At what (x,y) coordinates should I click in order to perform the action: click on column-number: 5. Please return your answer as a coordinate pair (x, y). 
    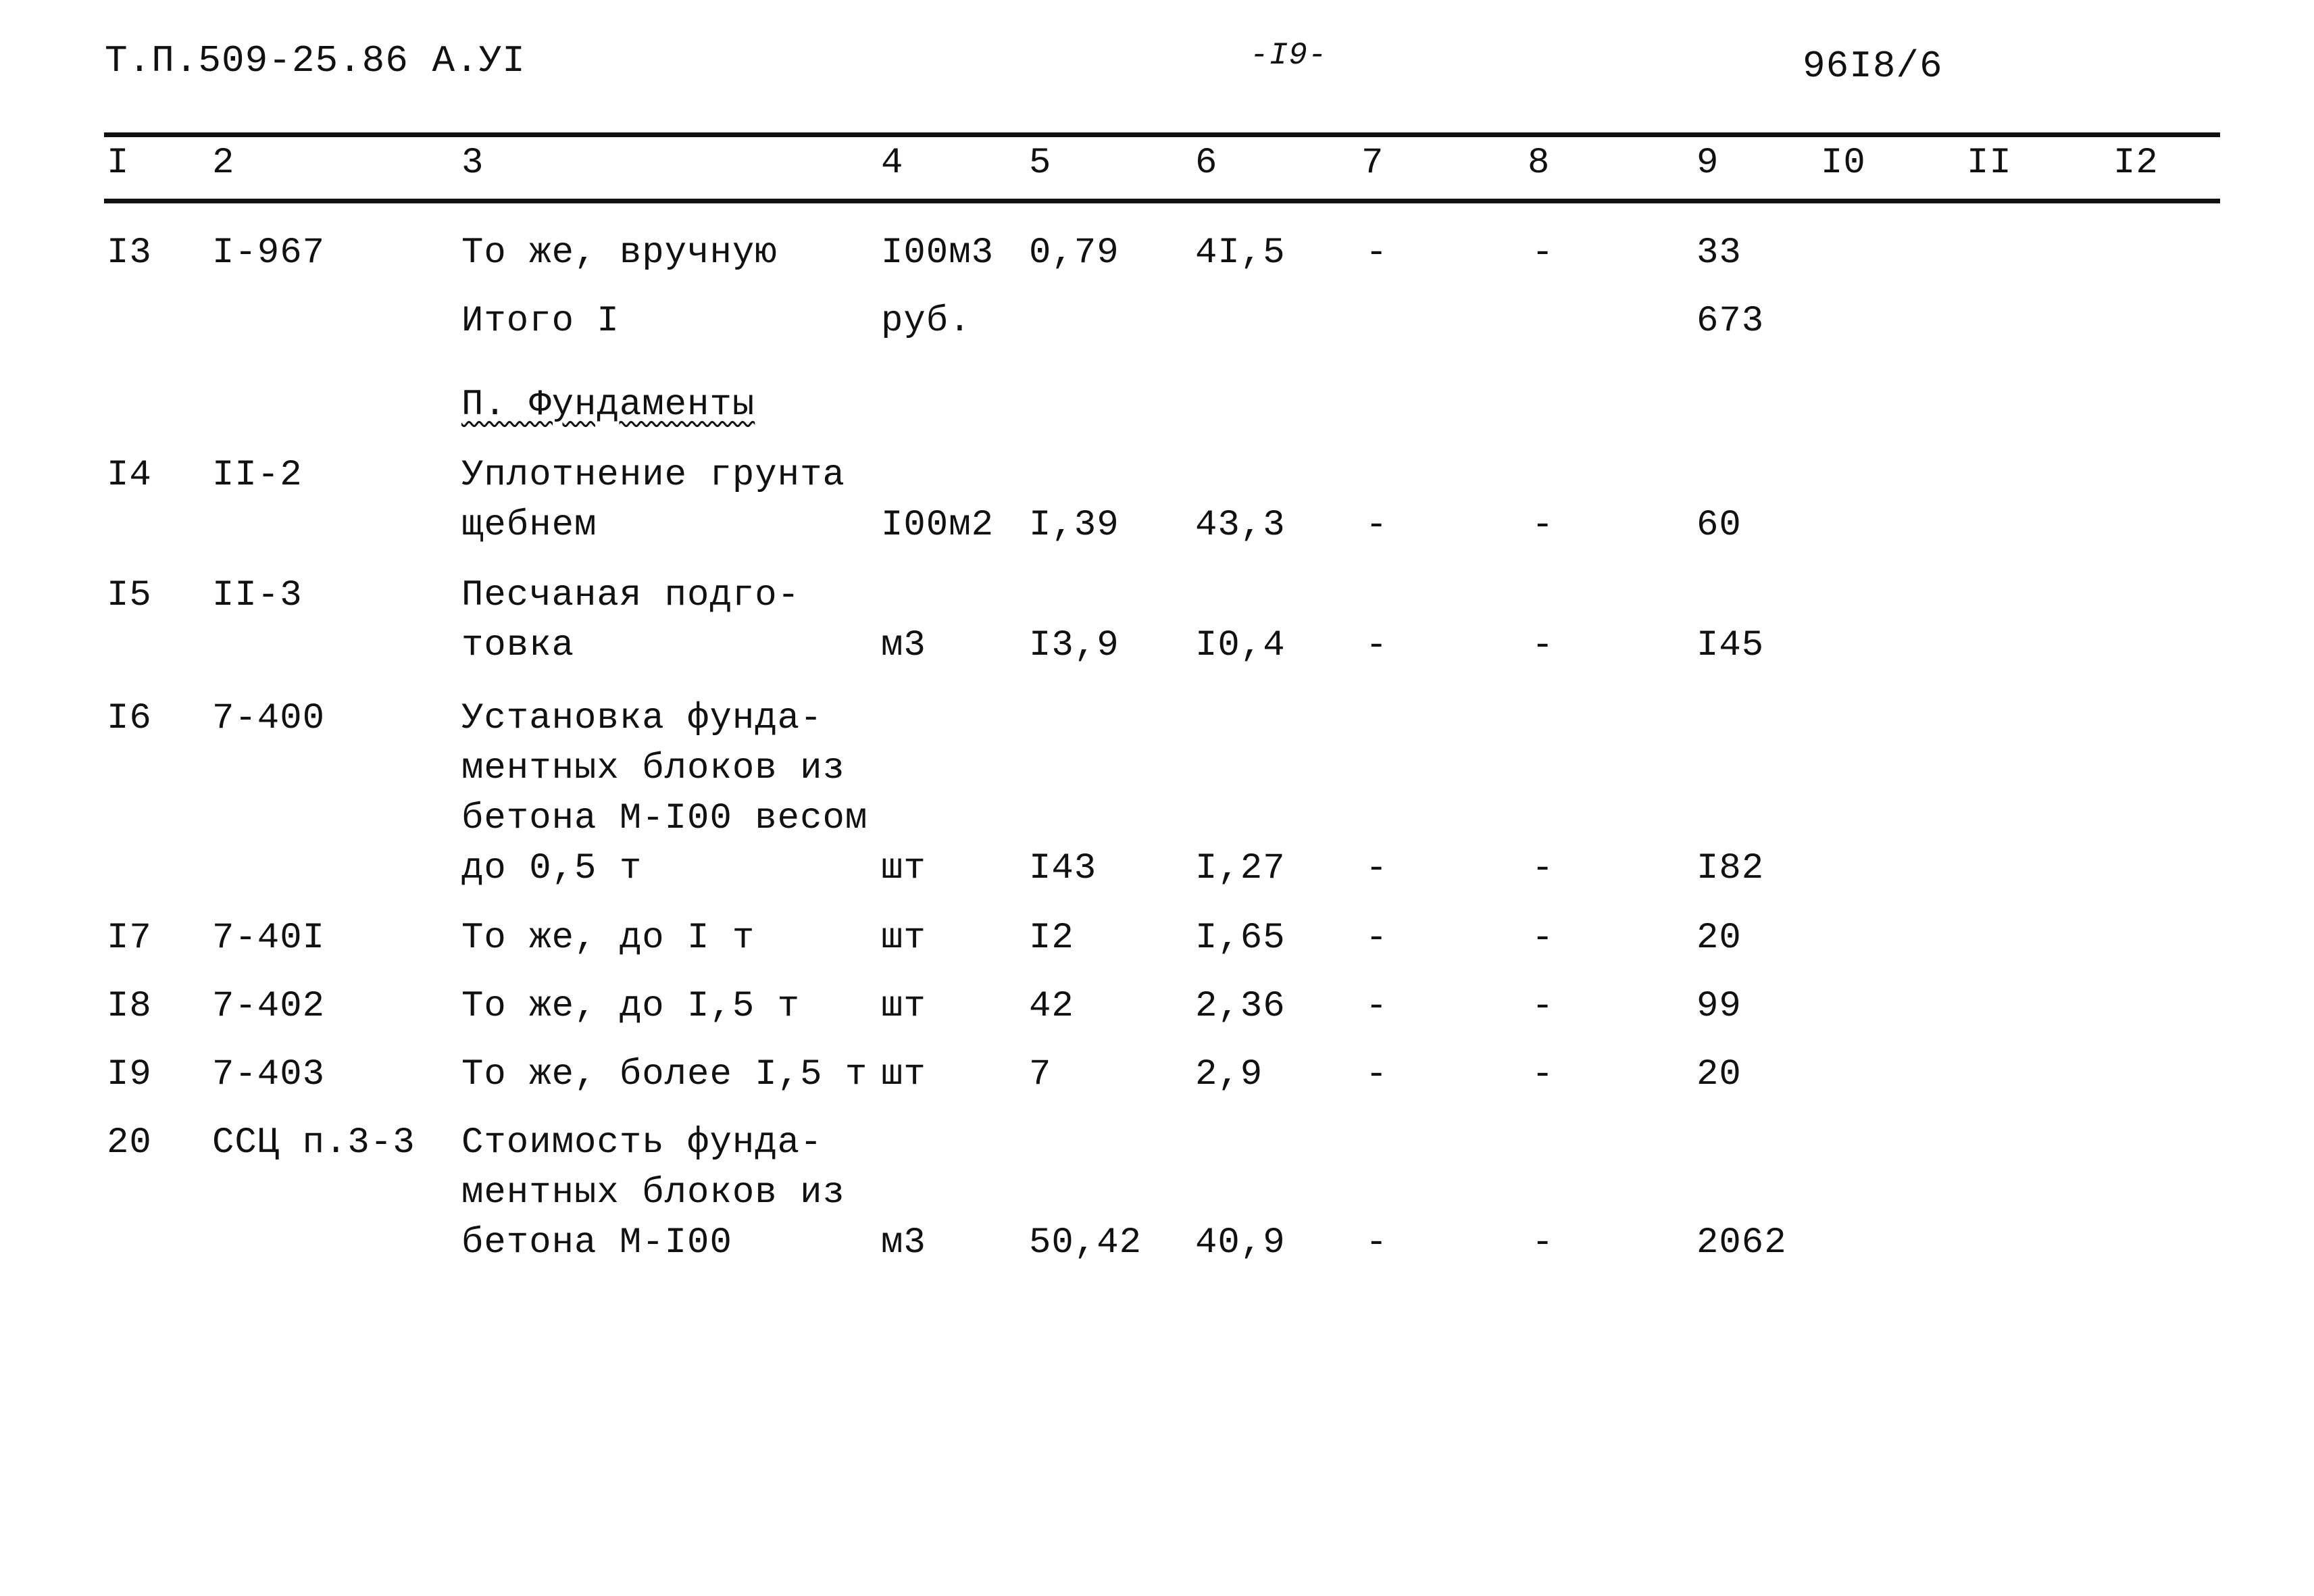
    Looking at the image, I should click on (1040, 164).